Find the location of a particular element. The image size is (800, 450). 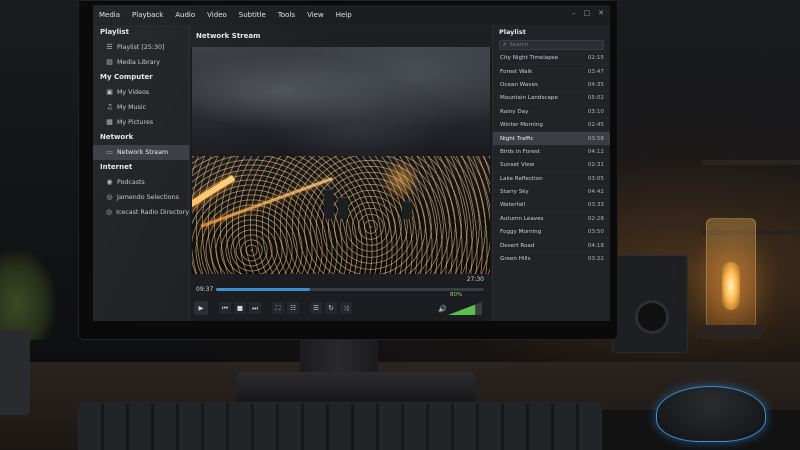

fullscreen-button: ⛶ is located at coordinates (278, 308).